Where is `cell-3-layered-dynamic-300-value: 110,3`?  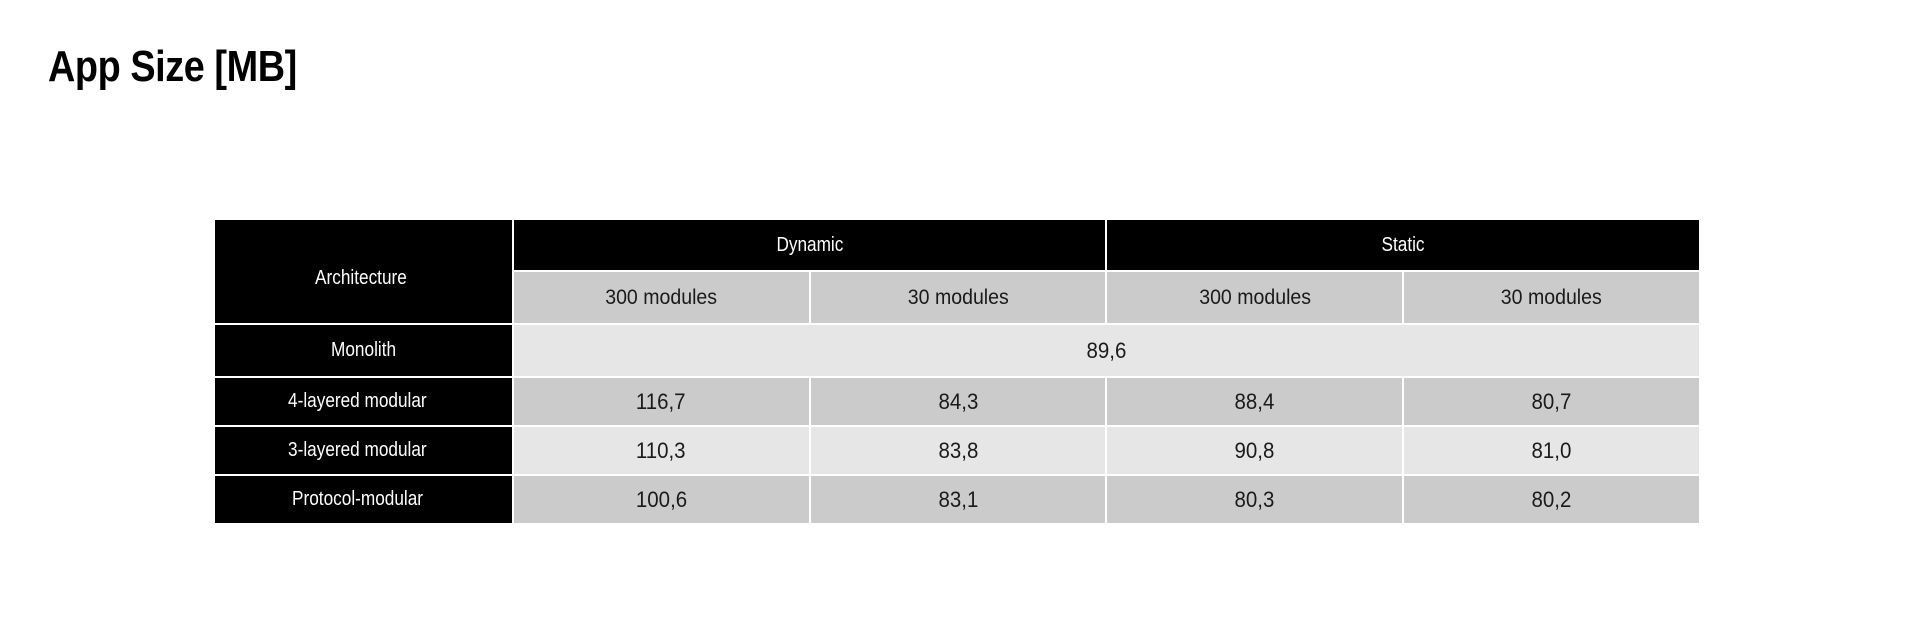 cell-3-layered-dynamic-300-value: 110,3 is located at coordinates (661, 450).